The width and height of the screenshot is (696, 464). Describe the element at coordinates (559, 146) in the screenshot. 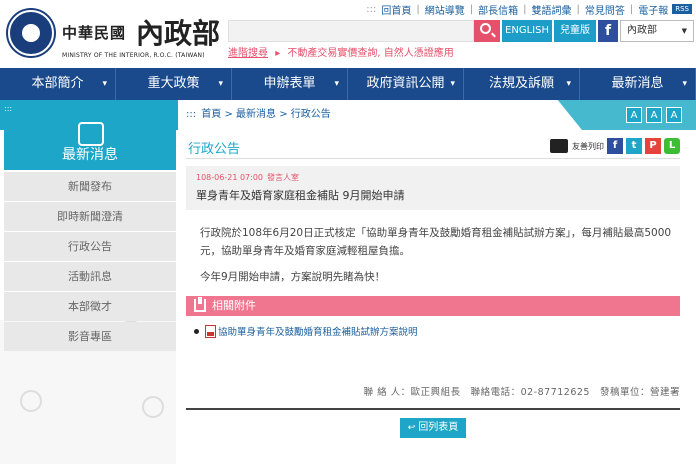

I see `printer-icon` at that location.